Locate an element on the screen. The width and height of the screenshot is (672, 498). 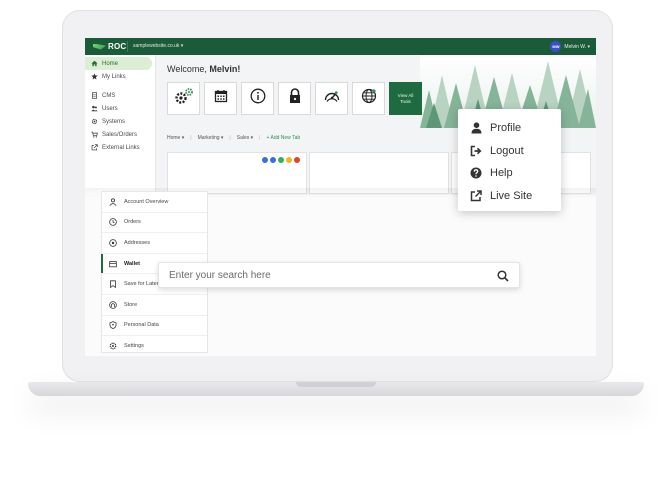
menu-item-label: Live Site is located at coordinates (511, 195).